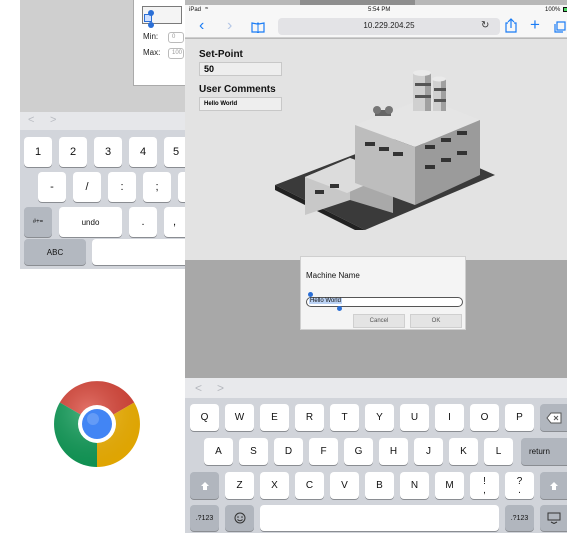 The height and width of the screenshot is (533, 567). I want to click on battery-icon, so click(565, 9).